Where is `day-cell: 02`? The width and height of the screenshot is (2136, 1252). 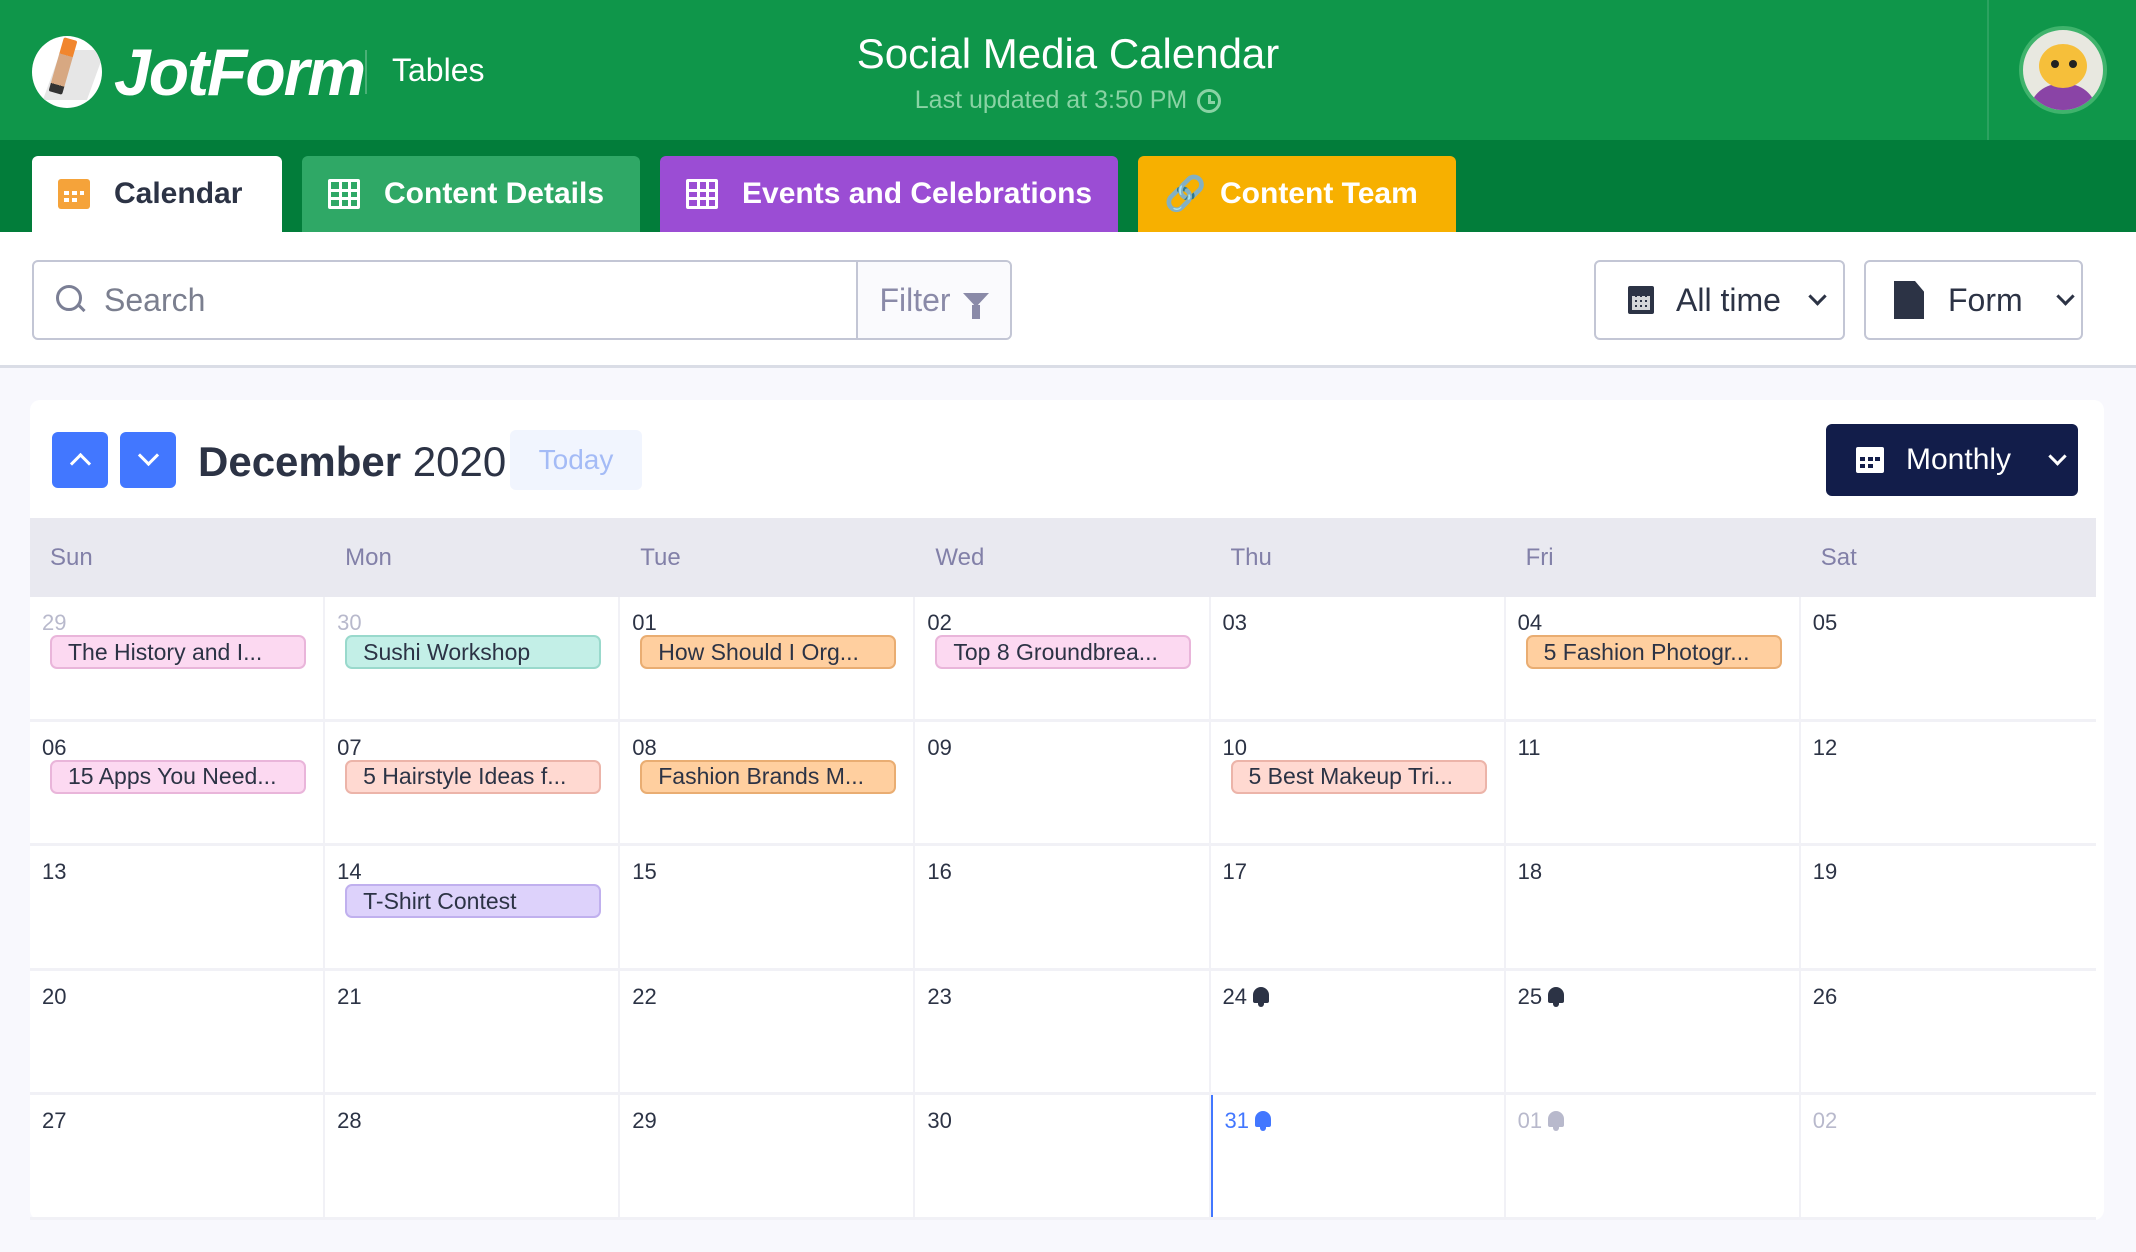 day-cell: 02 is located at coordinates (1948, 1156).